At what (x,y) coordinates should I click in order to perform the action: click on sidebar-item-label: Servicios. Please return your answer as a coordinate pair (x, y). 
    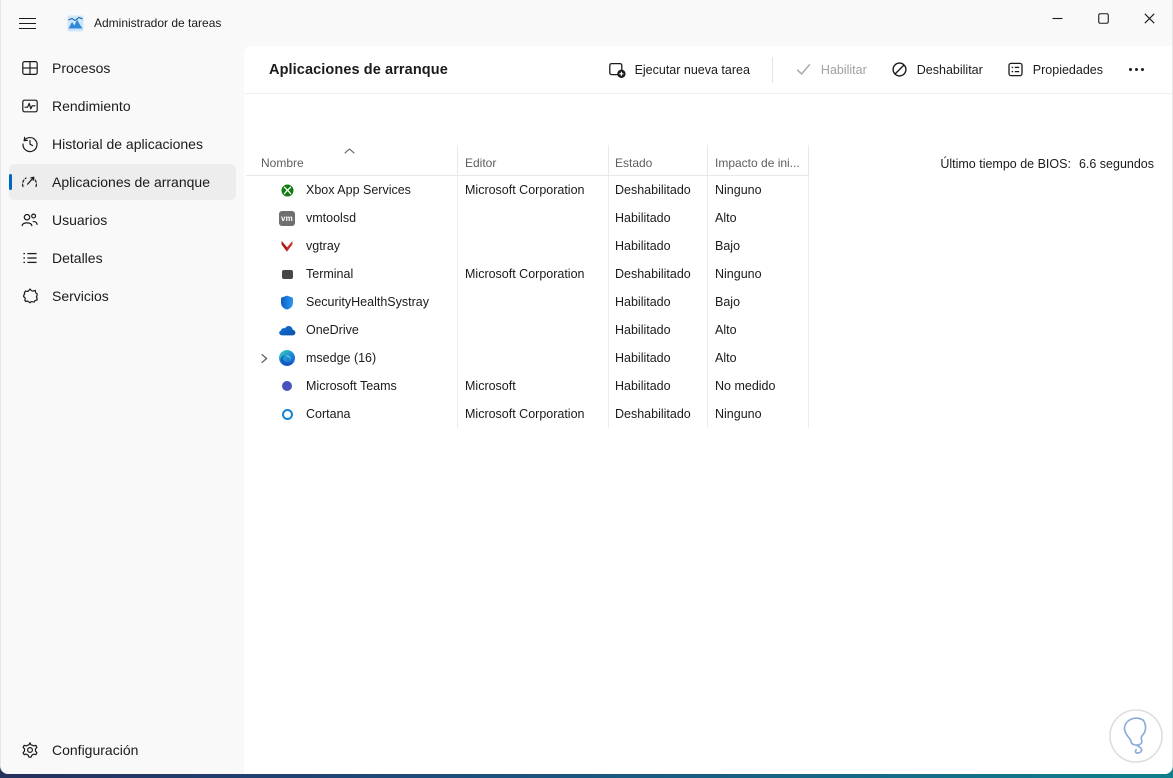
    Looking at the image, I should click on (80, 296).